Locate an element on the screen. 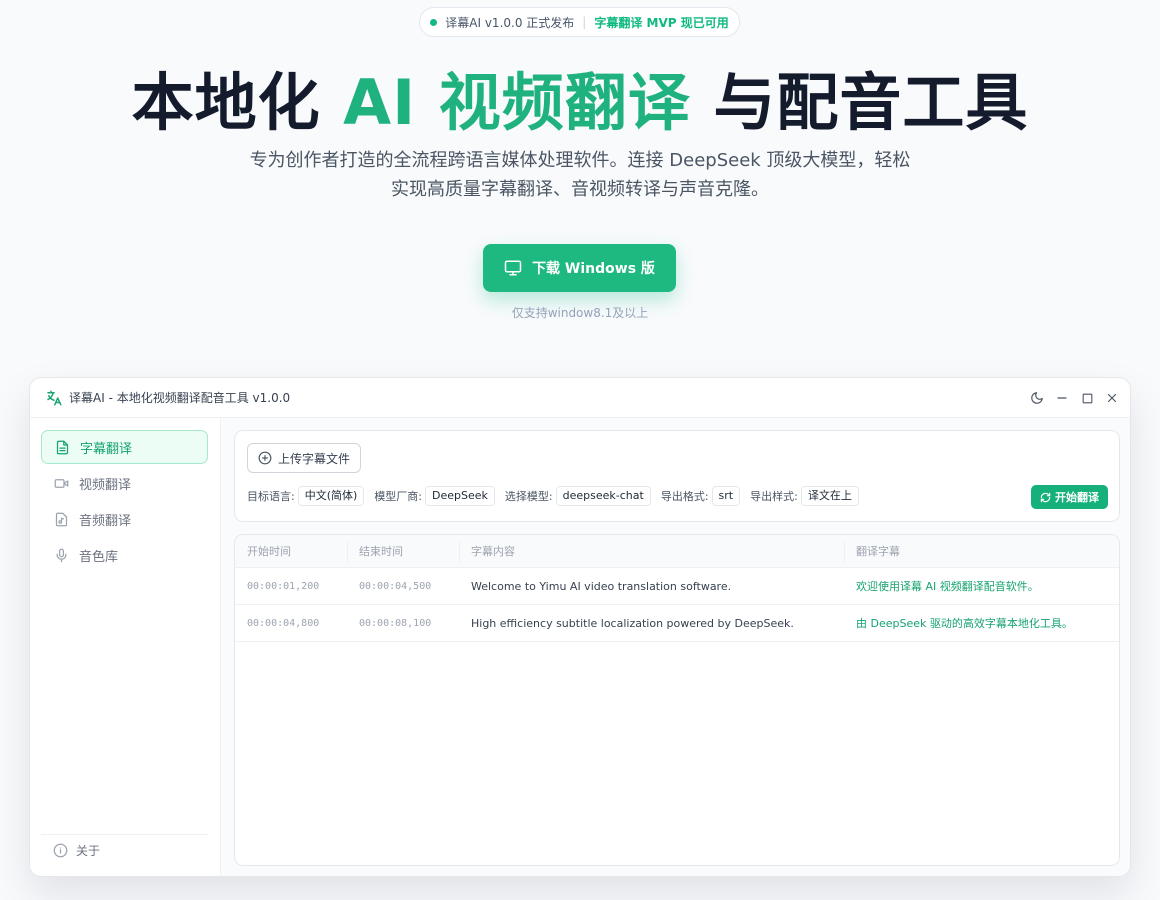 The image size is (1160, 900). model-label: 选择模型: is located at coordinates (528, 496).